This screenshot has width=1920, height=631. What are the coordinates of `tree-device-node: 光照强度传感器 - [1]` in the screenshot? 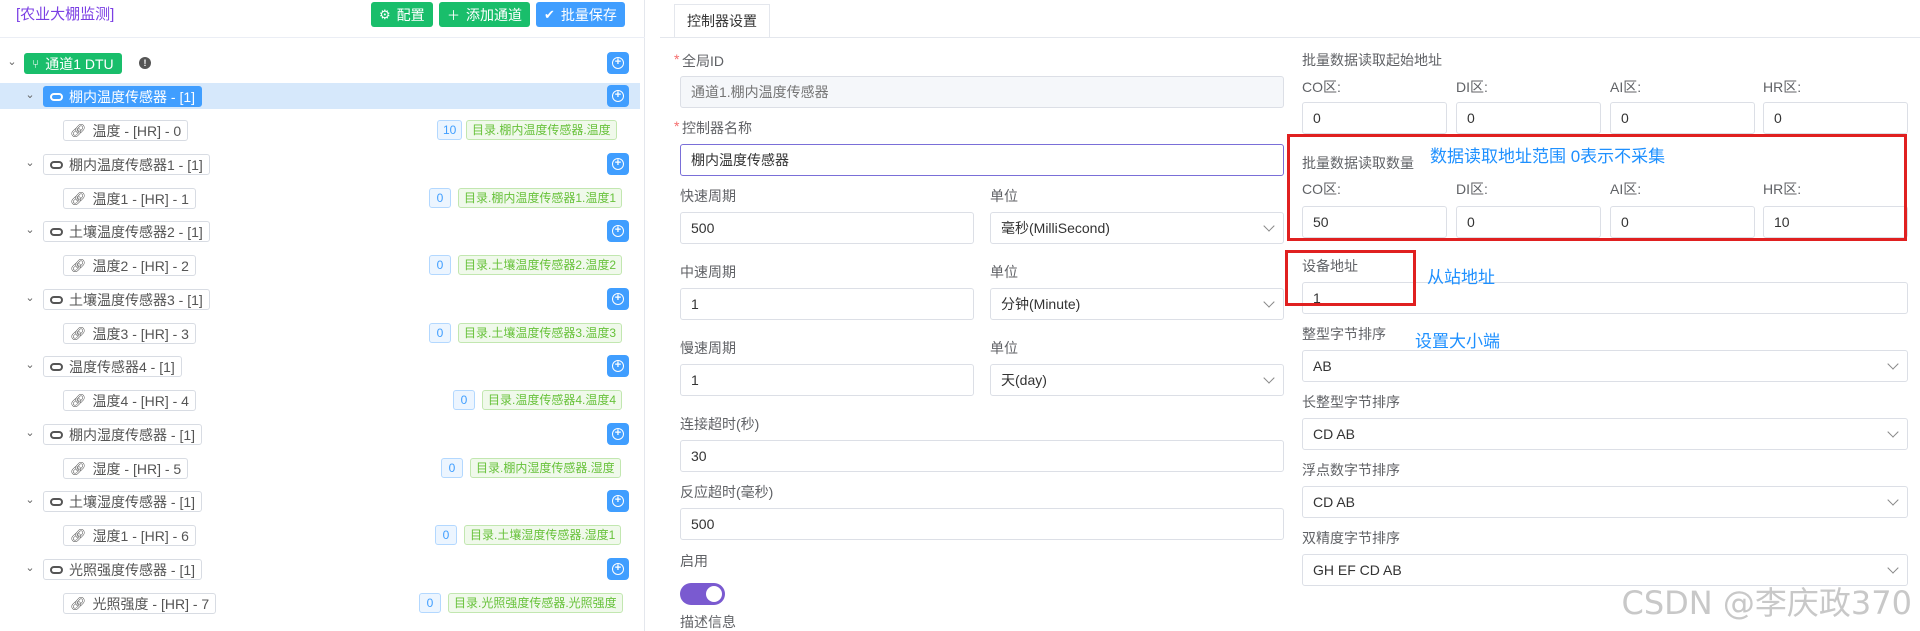 It's located at (123, 569).